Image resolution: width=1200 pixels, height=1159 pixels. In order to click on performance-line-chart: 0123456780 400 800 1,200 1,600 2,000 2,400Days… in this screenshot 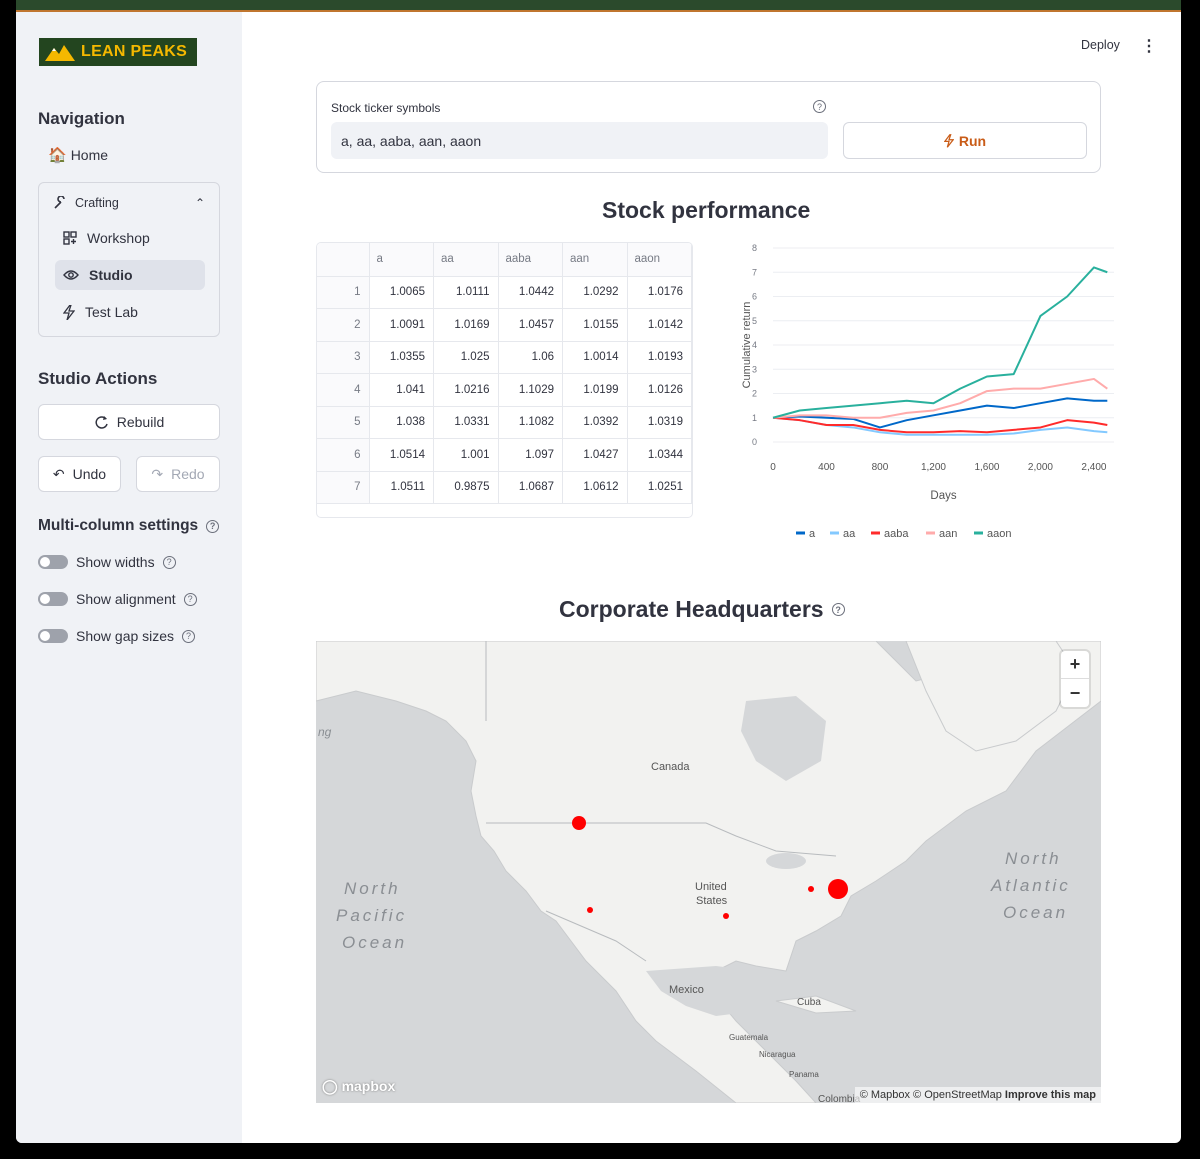, I will do `click(916, 395)`.